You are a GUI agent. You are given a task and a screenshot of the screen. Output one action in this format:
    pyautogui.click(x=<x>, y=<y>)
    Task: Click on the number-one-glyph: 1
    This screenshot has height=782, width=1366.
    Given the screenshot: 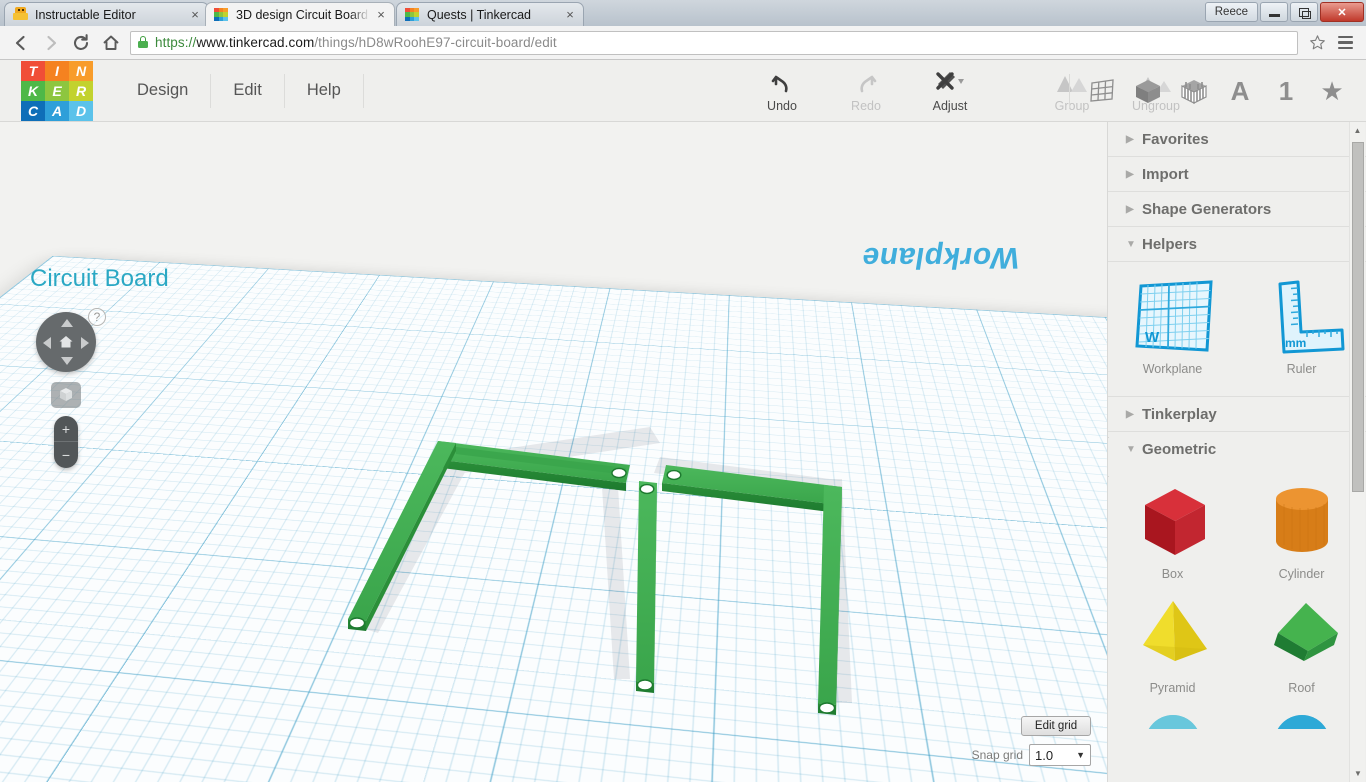 What is the action you would take?
    pyautogui.click(x=1286, y=90)
    